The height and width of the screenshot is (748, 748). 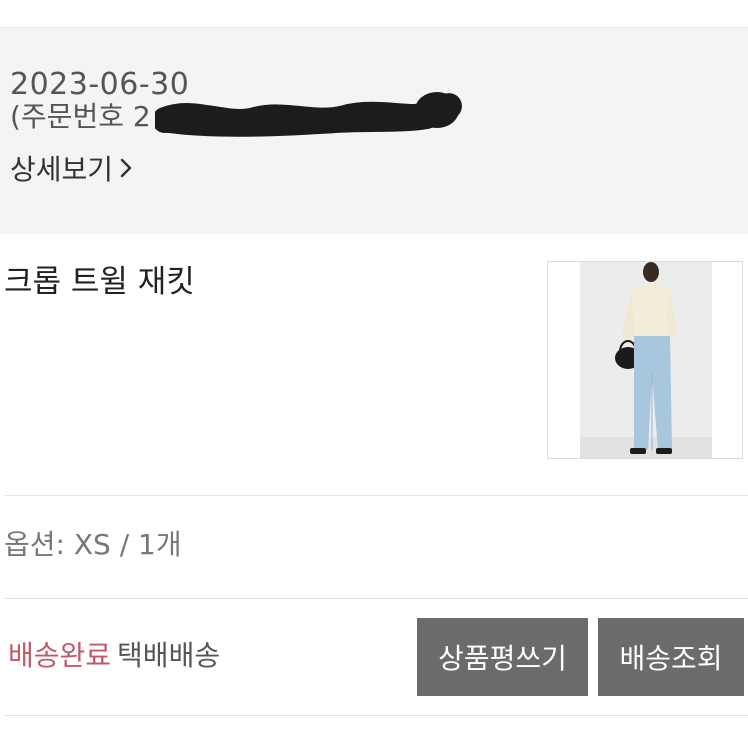 I want to click on delivery-status-label: 배송완료, so click(x=60, y=655).